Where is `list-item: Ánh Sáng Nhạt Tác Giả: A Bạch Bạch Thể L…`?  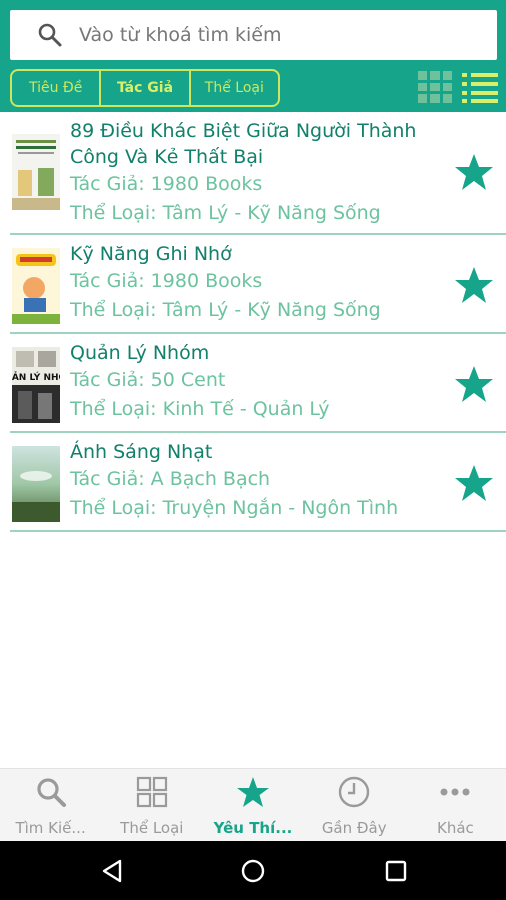
list-item: Ánh Sáng Nhạt Tác Giả: A Bạch Bạch Thể L… is located at coordinates (258, 482).